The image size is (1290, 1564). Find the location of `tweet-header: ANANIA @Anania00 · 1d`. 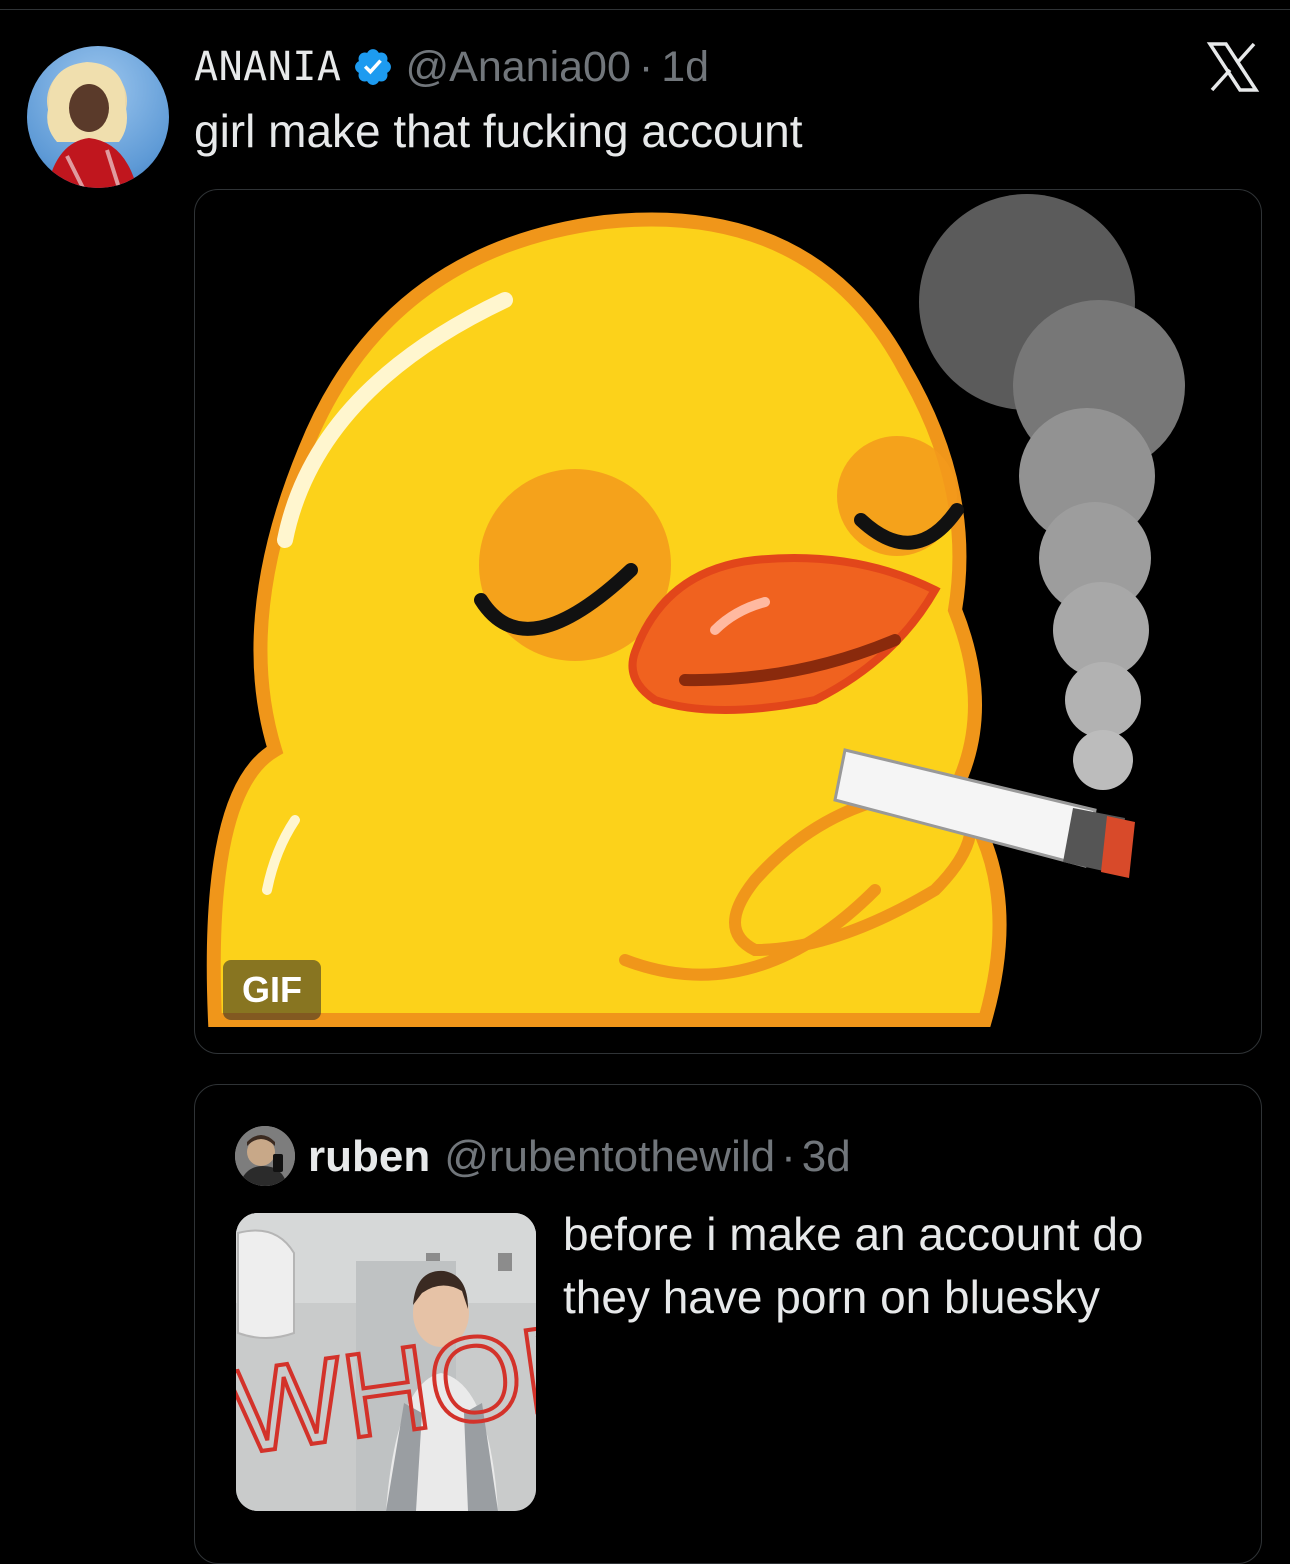

tweet-header: ANANIA @Anania00 · 1d is located at coordinates (451, 67).